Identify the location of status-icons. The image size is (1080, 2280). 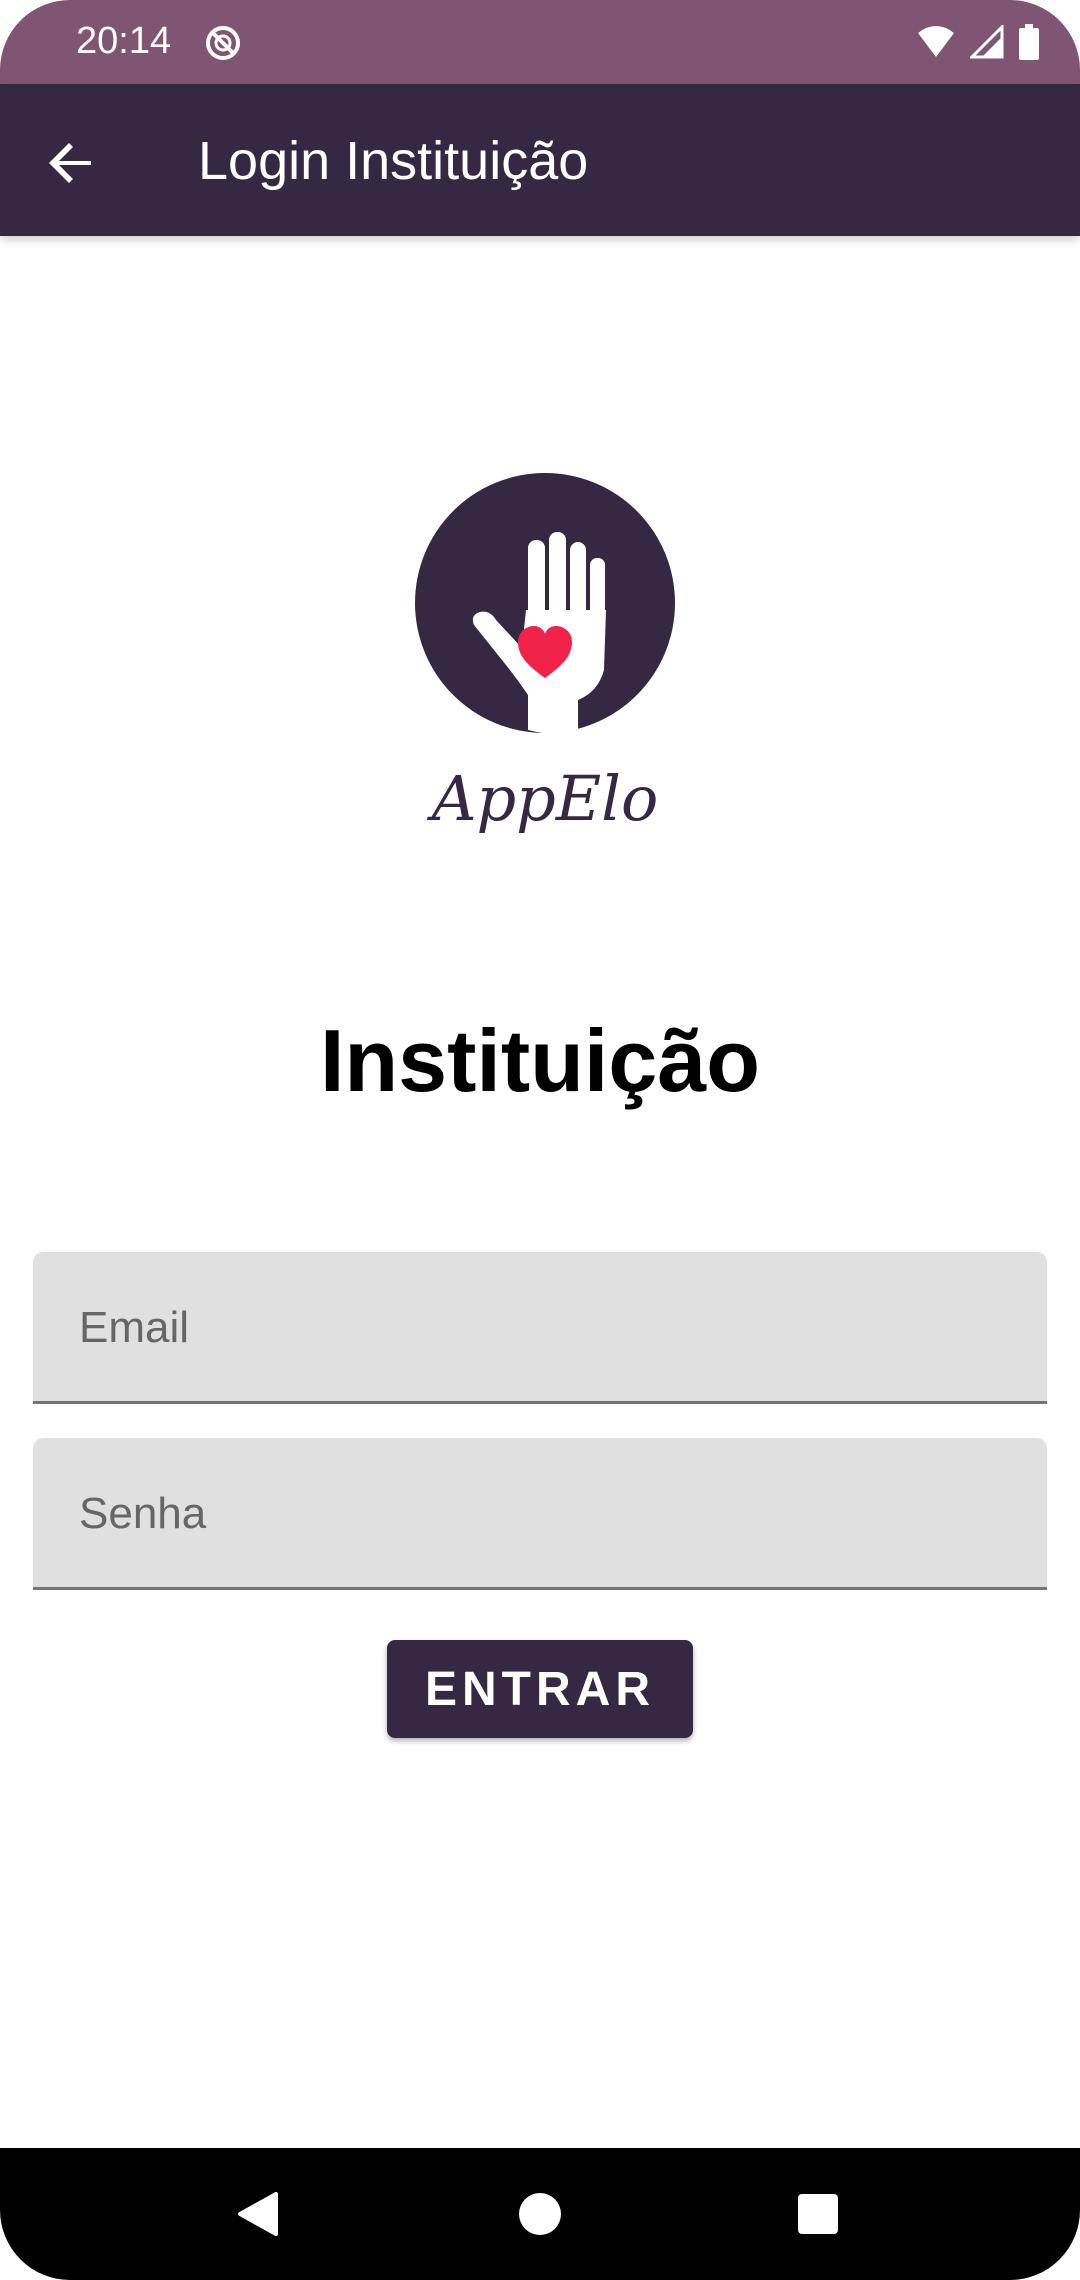
(978, 42).